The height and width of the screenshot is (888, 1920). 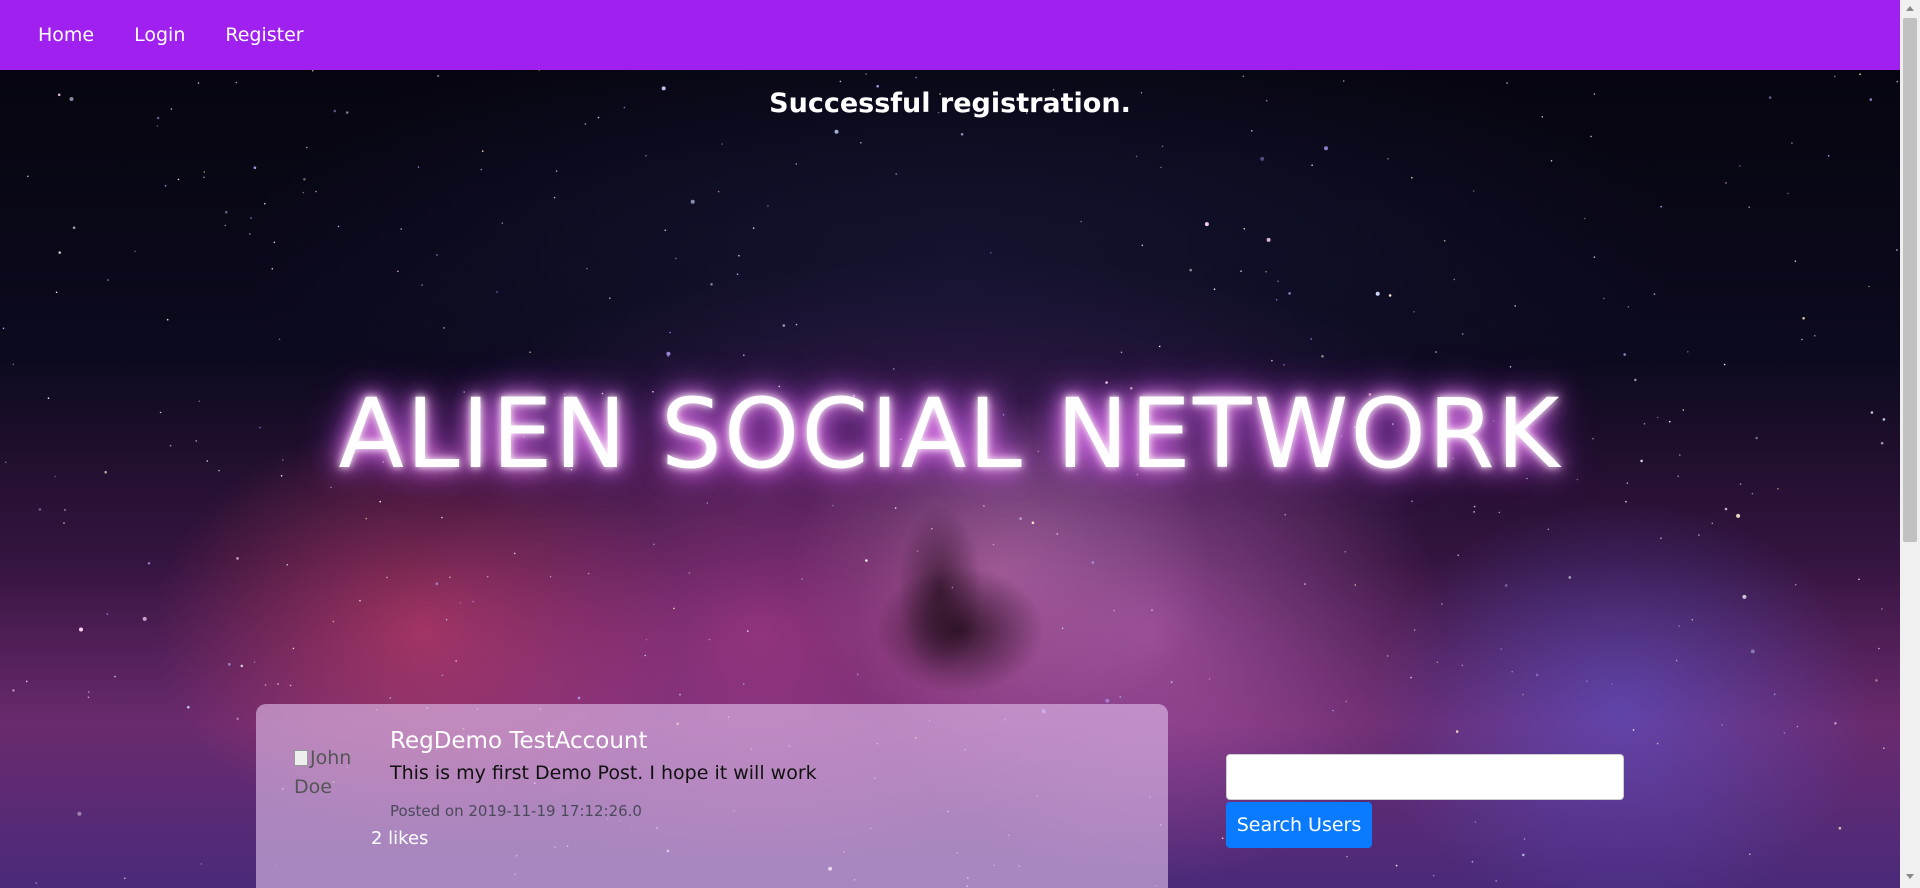 What do you see at coordinates (519, 741) in the screenshot?
I see `post-author: RegDemo TestAccount` at bounding box center [519, 741].